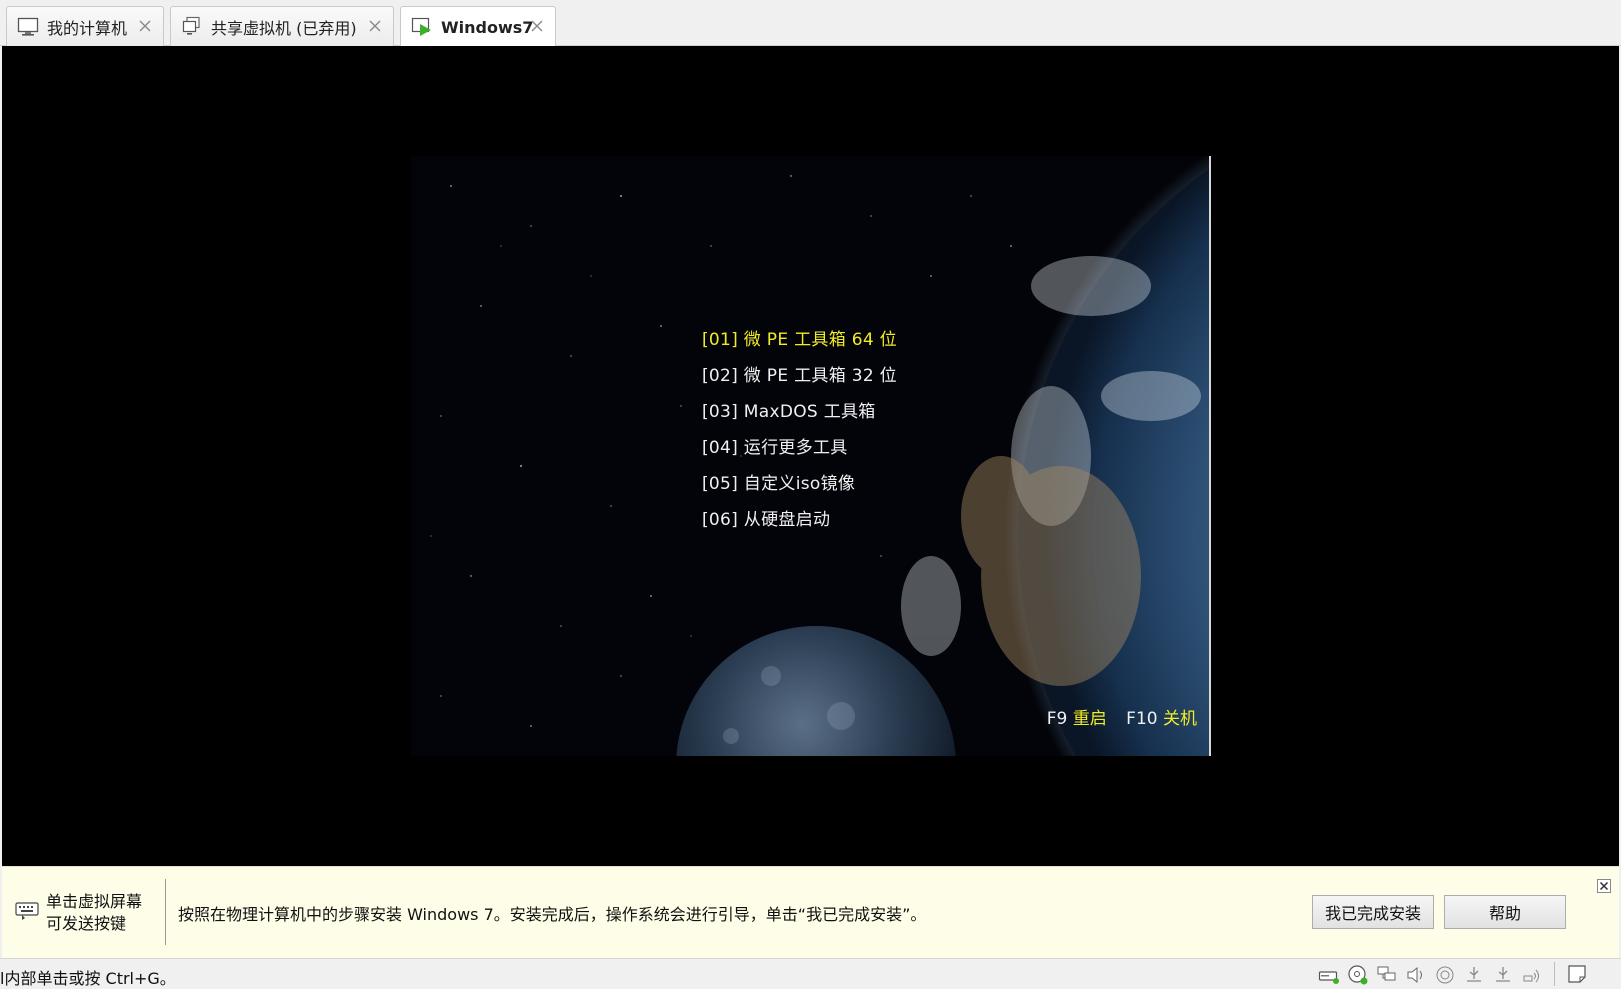  What do you see at coordinates (87, 28) in the screenshot?
I see `tab-label: 我的计算机` at bounding box center [87, 28].